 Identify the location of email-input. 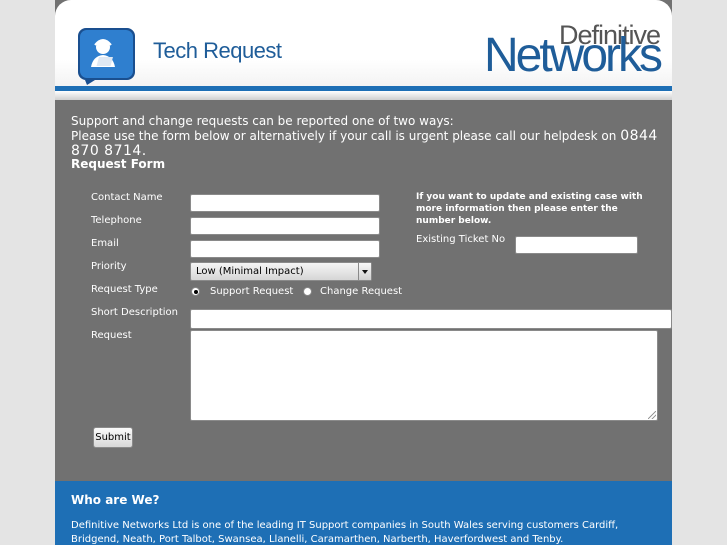
(285, 249).